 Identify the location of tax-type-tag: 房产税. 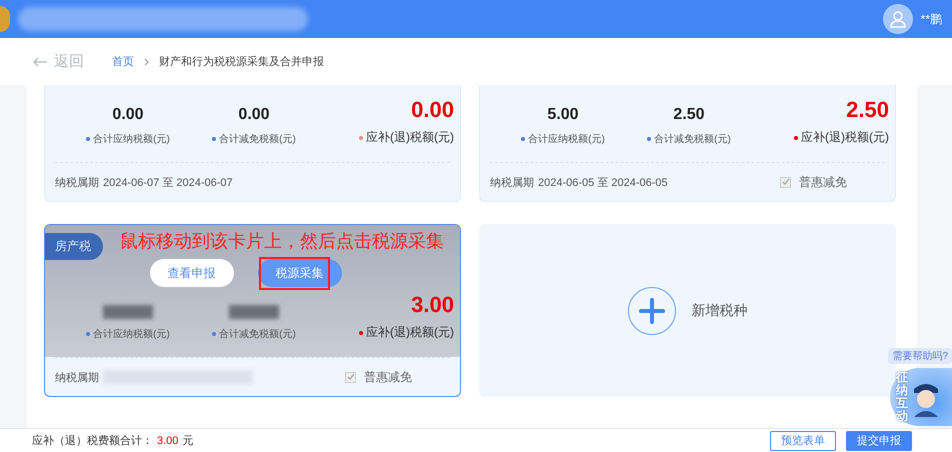
(74, 246).